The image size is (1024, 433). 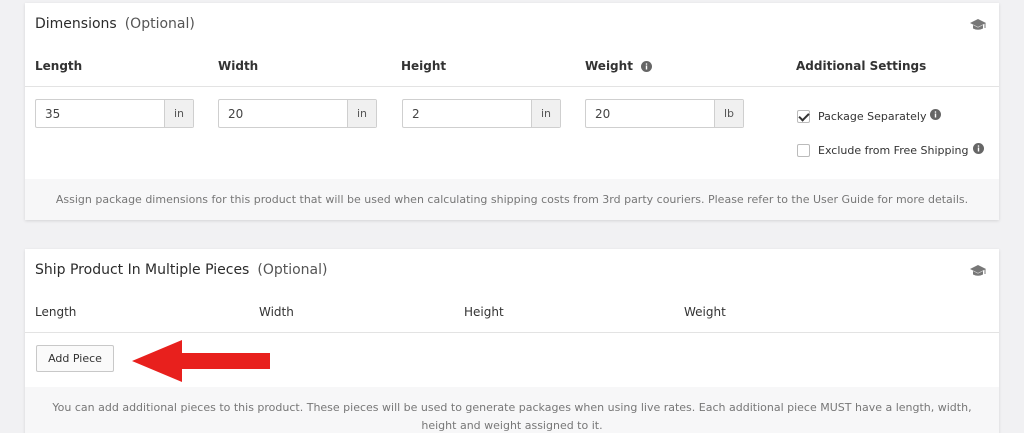 I want to click on length-input-group: in, so click(x=114, y=113).